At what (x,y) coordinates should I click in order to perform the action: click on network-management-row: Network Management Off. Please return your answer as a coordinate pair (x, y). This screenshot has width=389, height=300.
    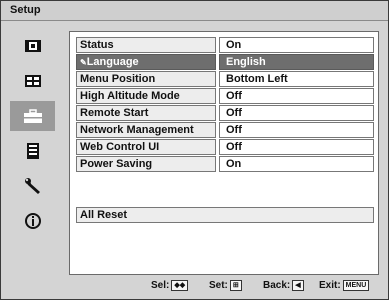
    Looking at the image, I should click on (225, 130).